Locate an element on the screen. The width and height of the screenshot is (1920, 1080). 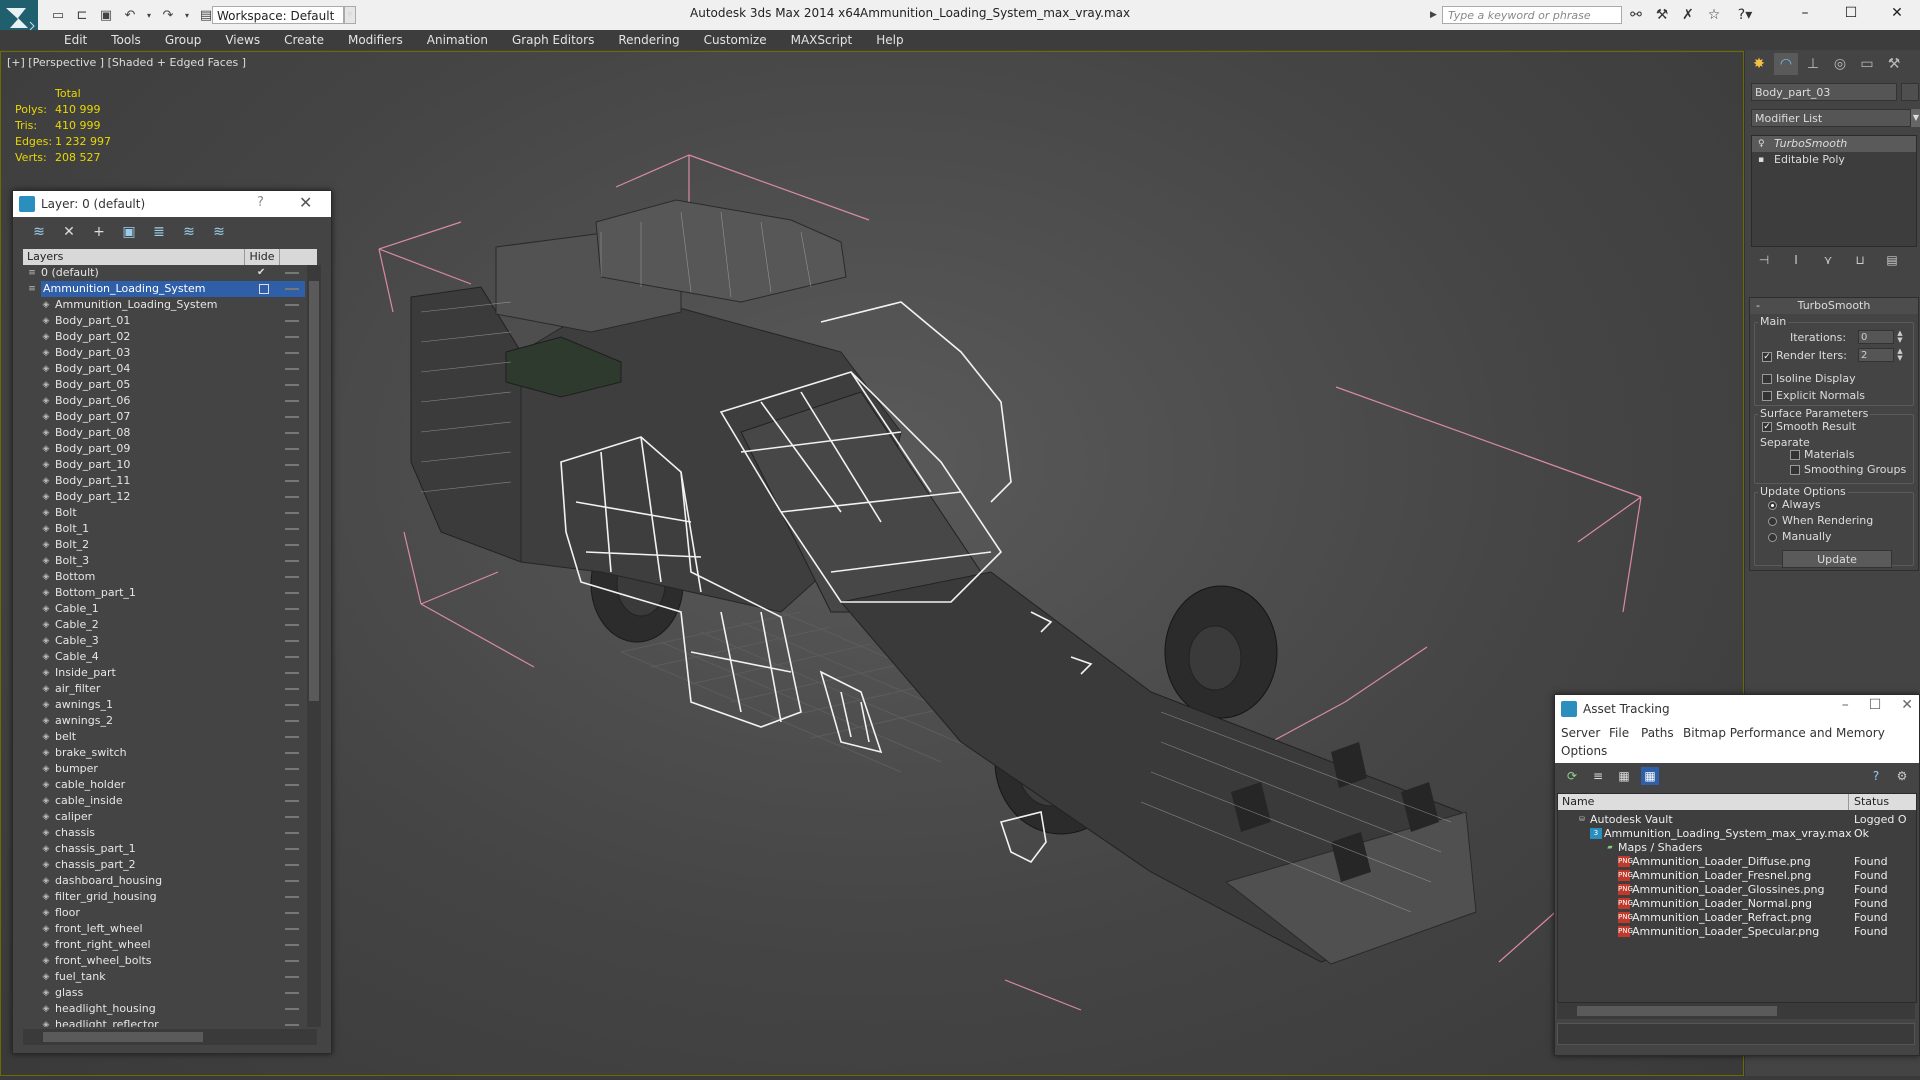
object-row: ◈ Bolt_1 is located at coordinates (164, 529).